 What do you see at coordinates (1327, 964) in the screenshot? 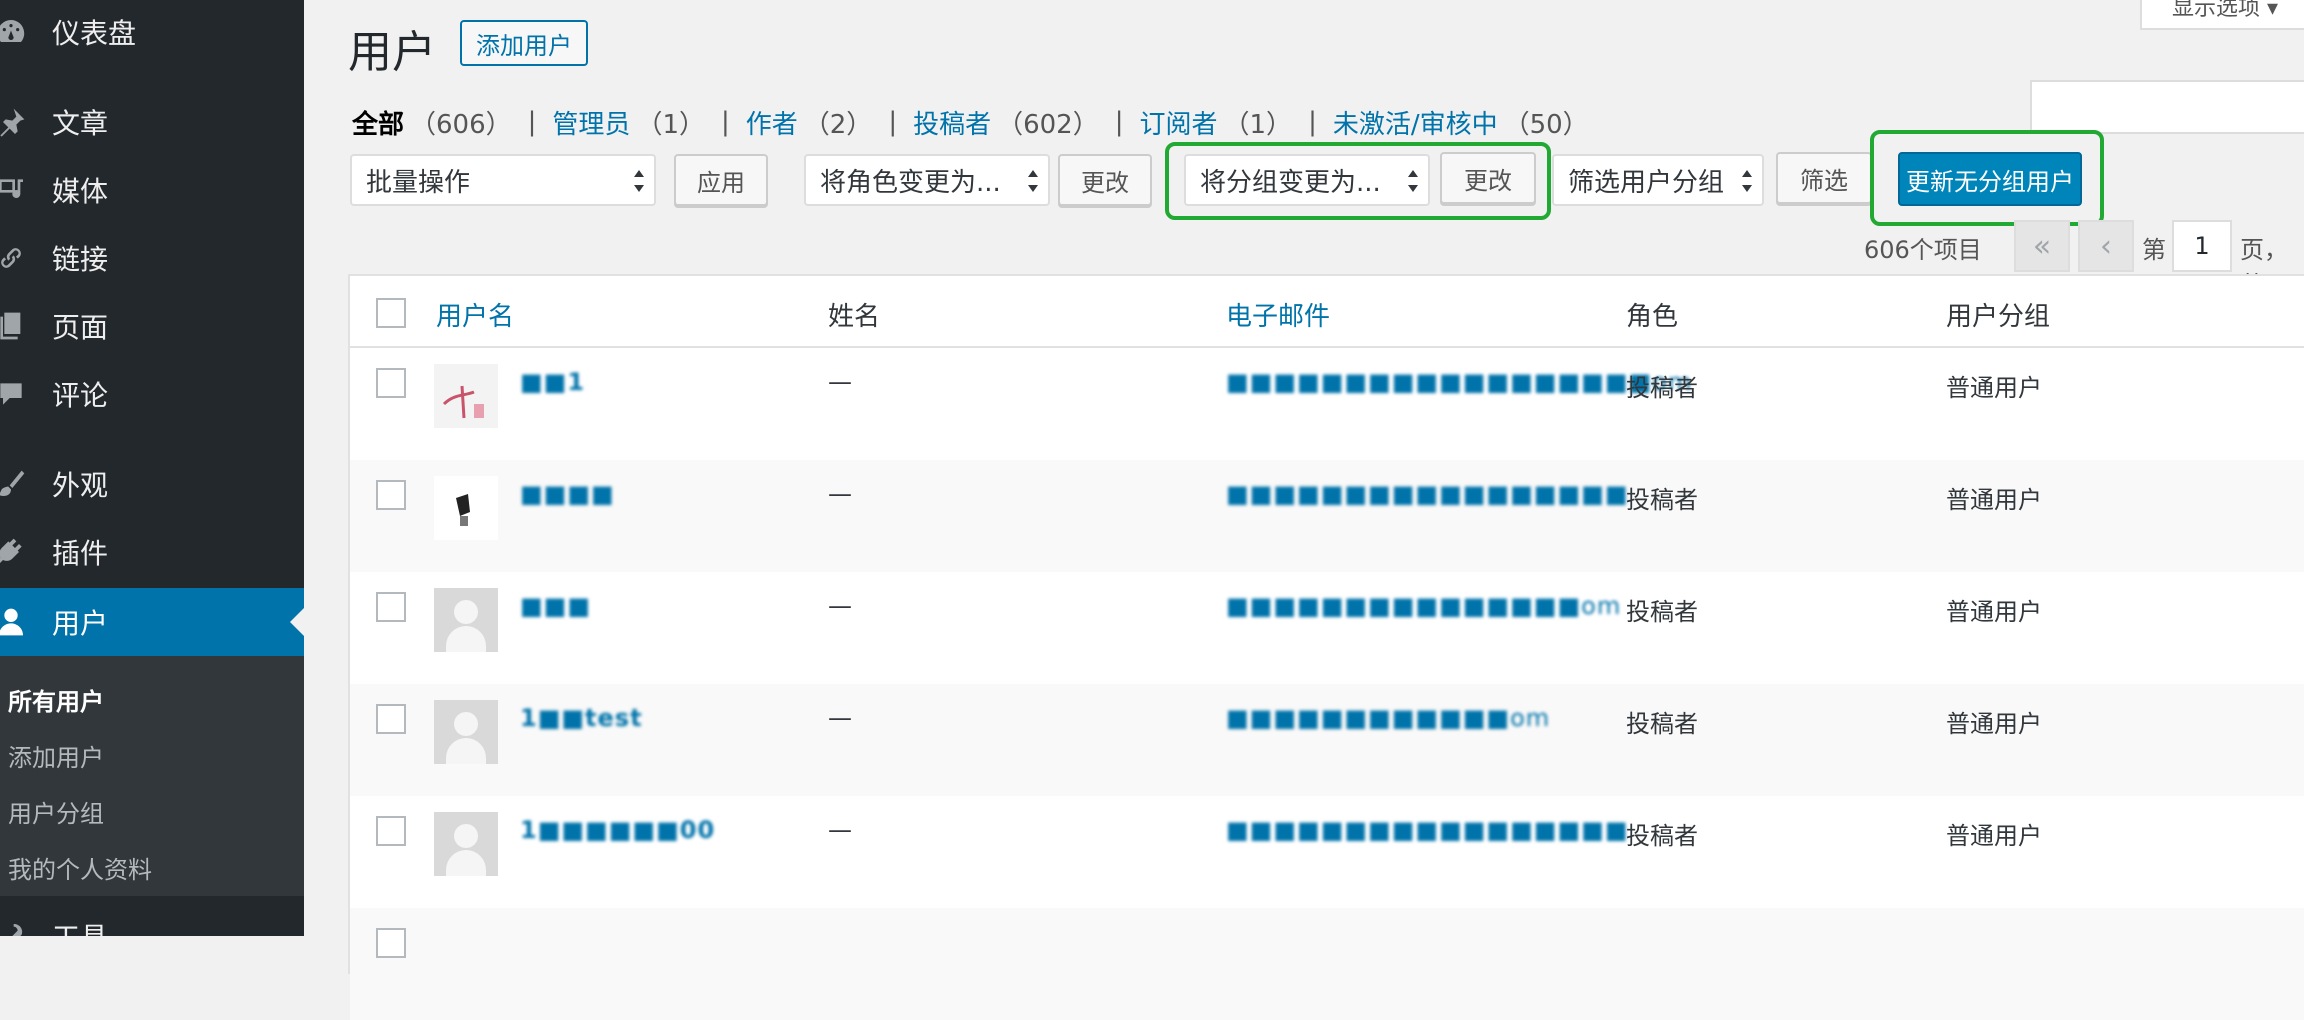
I see `table-row` at bounding box center [1327, 964].